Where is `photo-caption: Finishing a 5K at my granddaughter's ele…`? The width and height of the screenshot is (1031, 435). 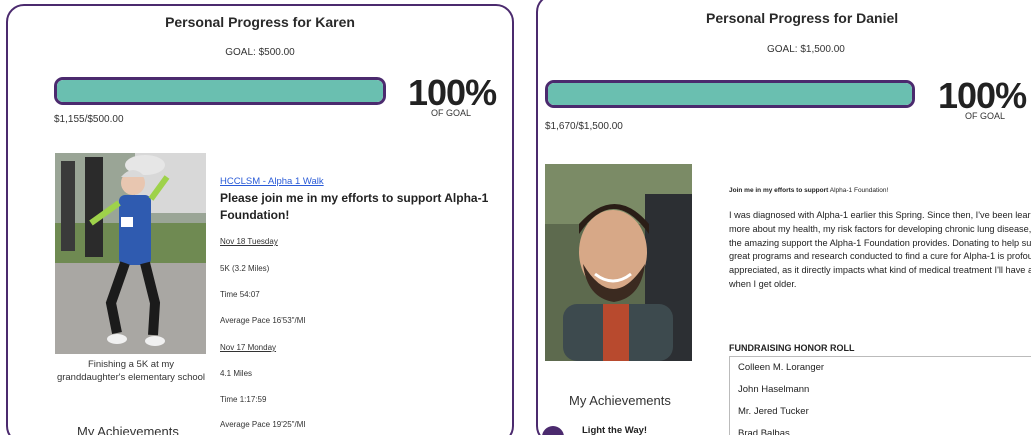
photo-caption: Finishing a 5K at my granddaughter's ele… is located at coordinates (131, 371).